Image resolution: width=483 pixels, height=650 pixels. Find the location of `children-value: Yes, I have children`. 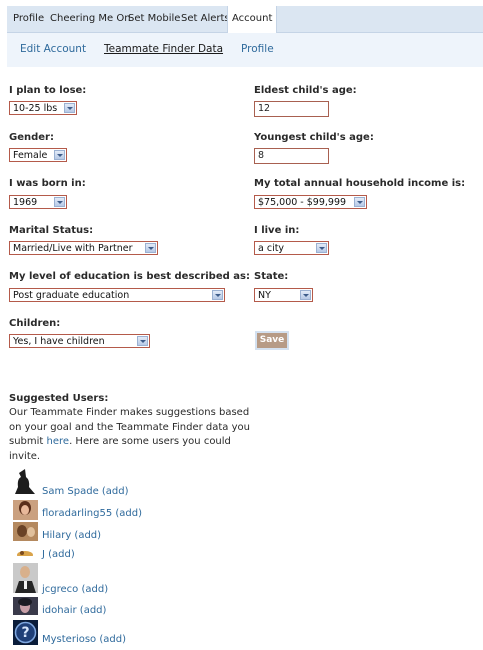

children-value: Yes, I have children is located at coordinates (59, 341).